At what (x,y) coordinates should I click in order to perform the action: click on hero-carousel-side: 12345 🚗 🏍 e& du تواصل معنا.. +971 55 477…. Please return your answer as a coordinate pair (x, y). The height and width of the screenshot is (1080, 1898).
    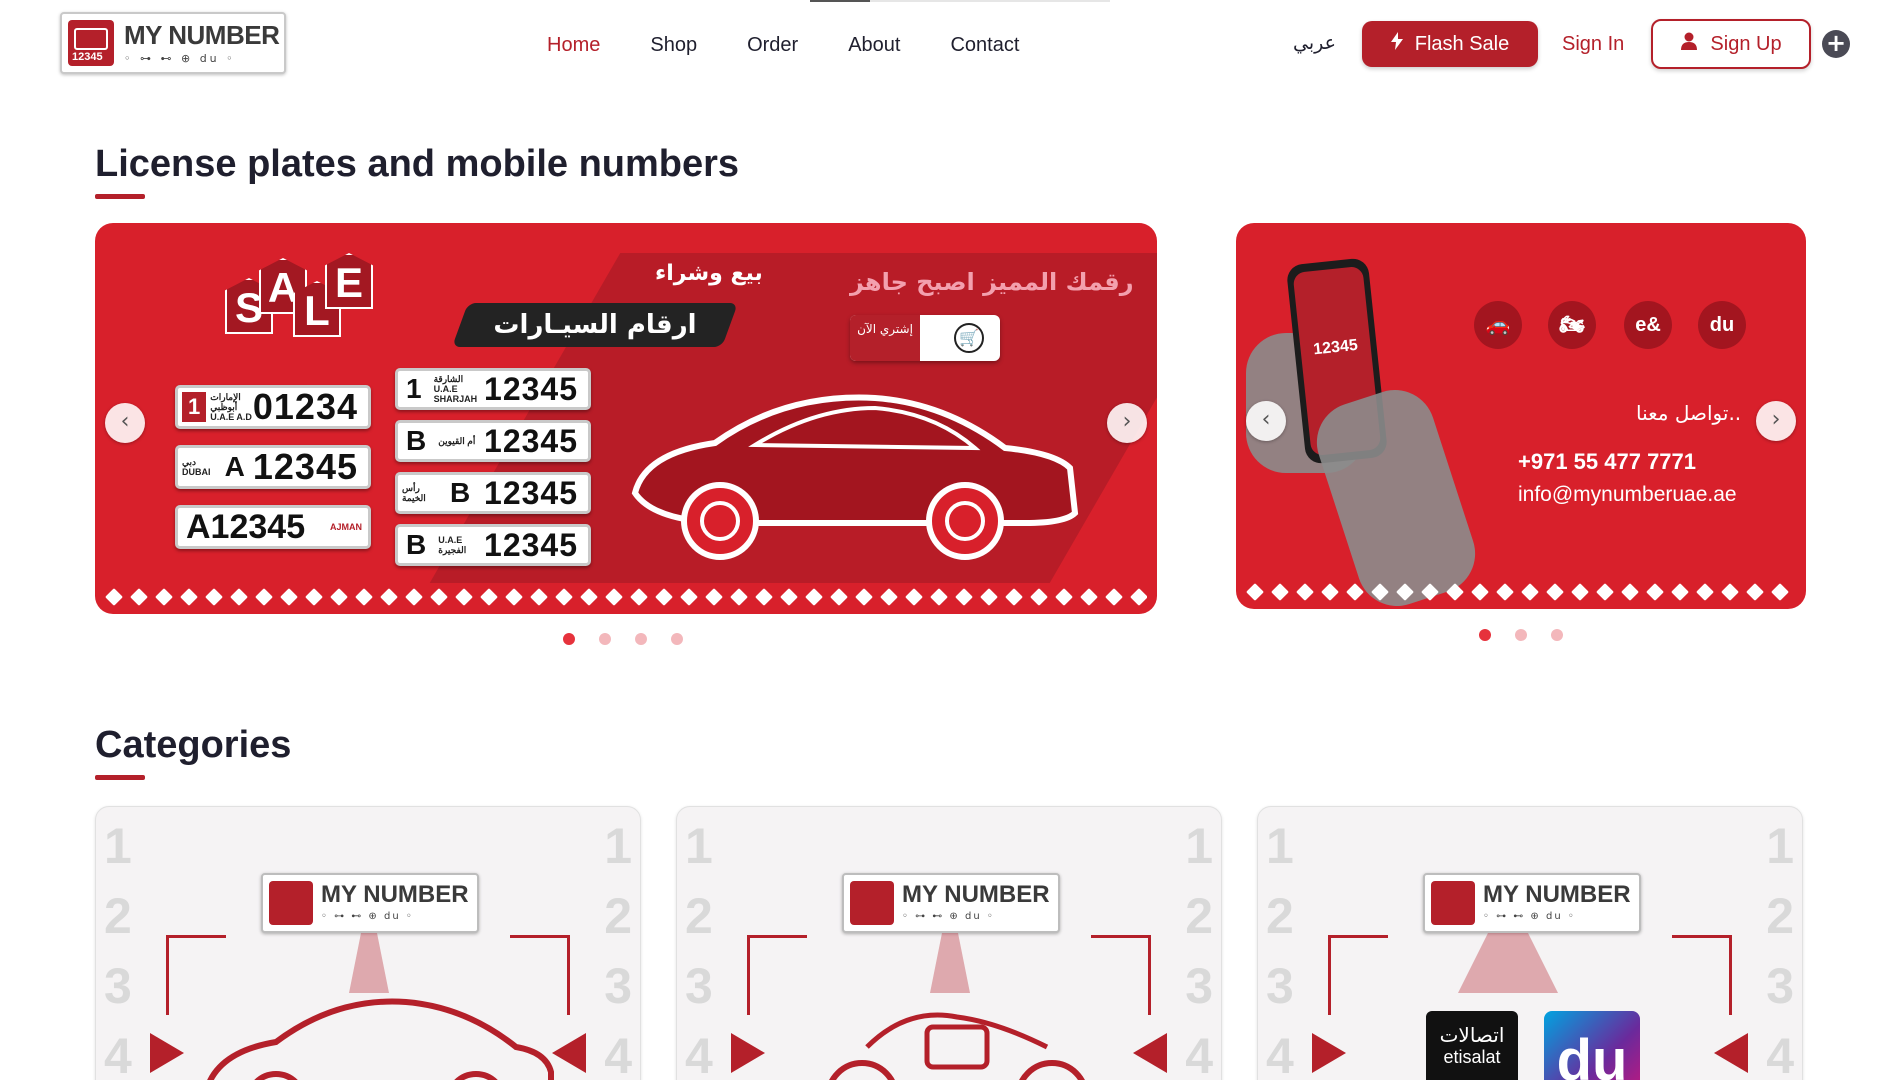
    Looking at the image, I should click on (1521, 416).